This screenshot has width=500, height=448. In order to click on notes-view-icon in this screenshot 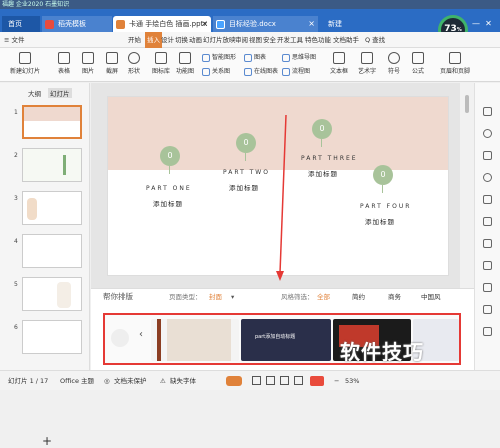, I will do `click(298, 380)`.